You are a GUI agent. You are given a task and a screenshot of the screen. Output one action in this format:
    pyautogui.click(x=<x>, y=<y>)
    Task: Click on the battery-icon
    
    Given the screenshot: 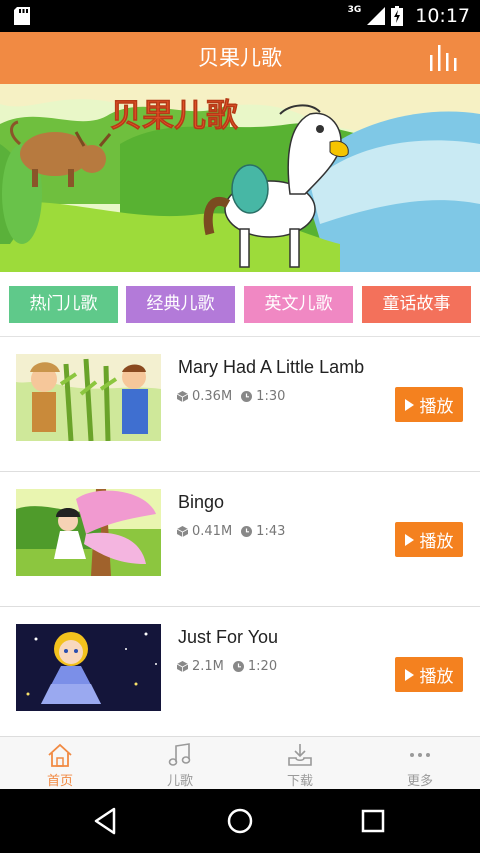 What is the action you would take?
    pyautogui.click(x=397, y=16)
    